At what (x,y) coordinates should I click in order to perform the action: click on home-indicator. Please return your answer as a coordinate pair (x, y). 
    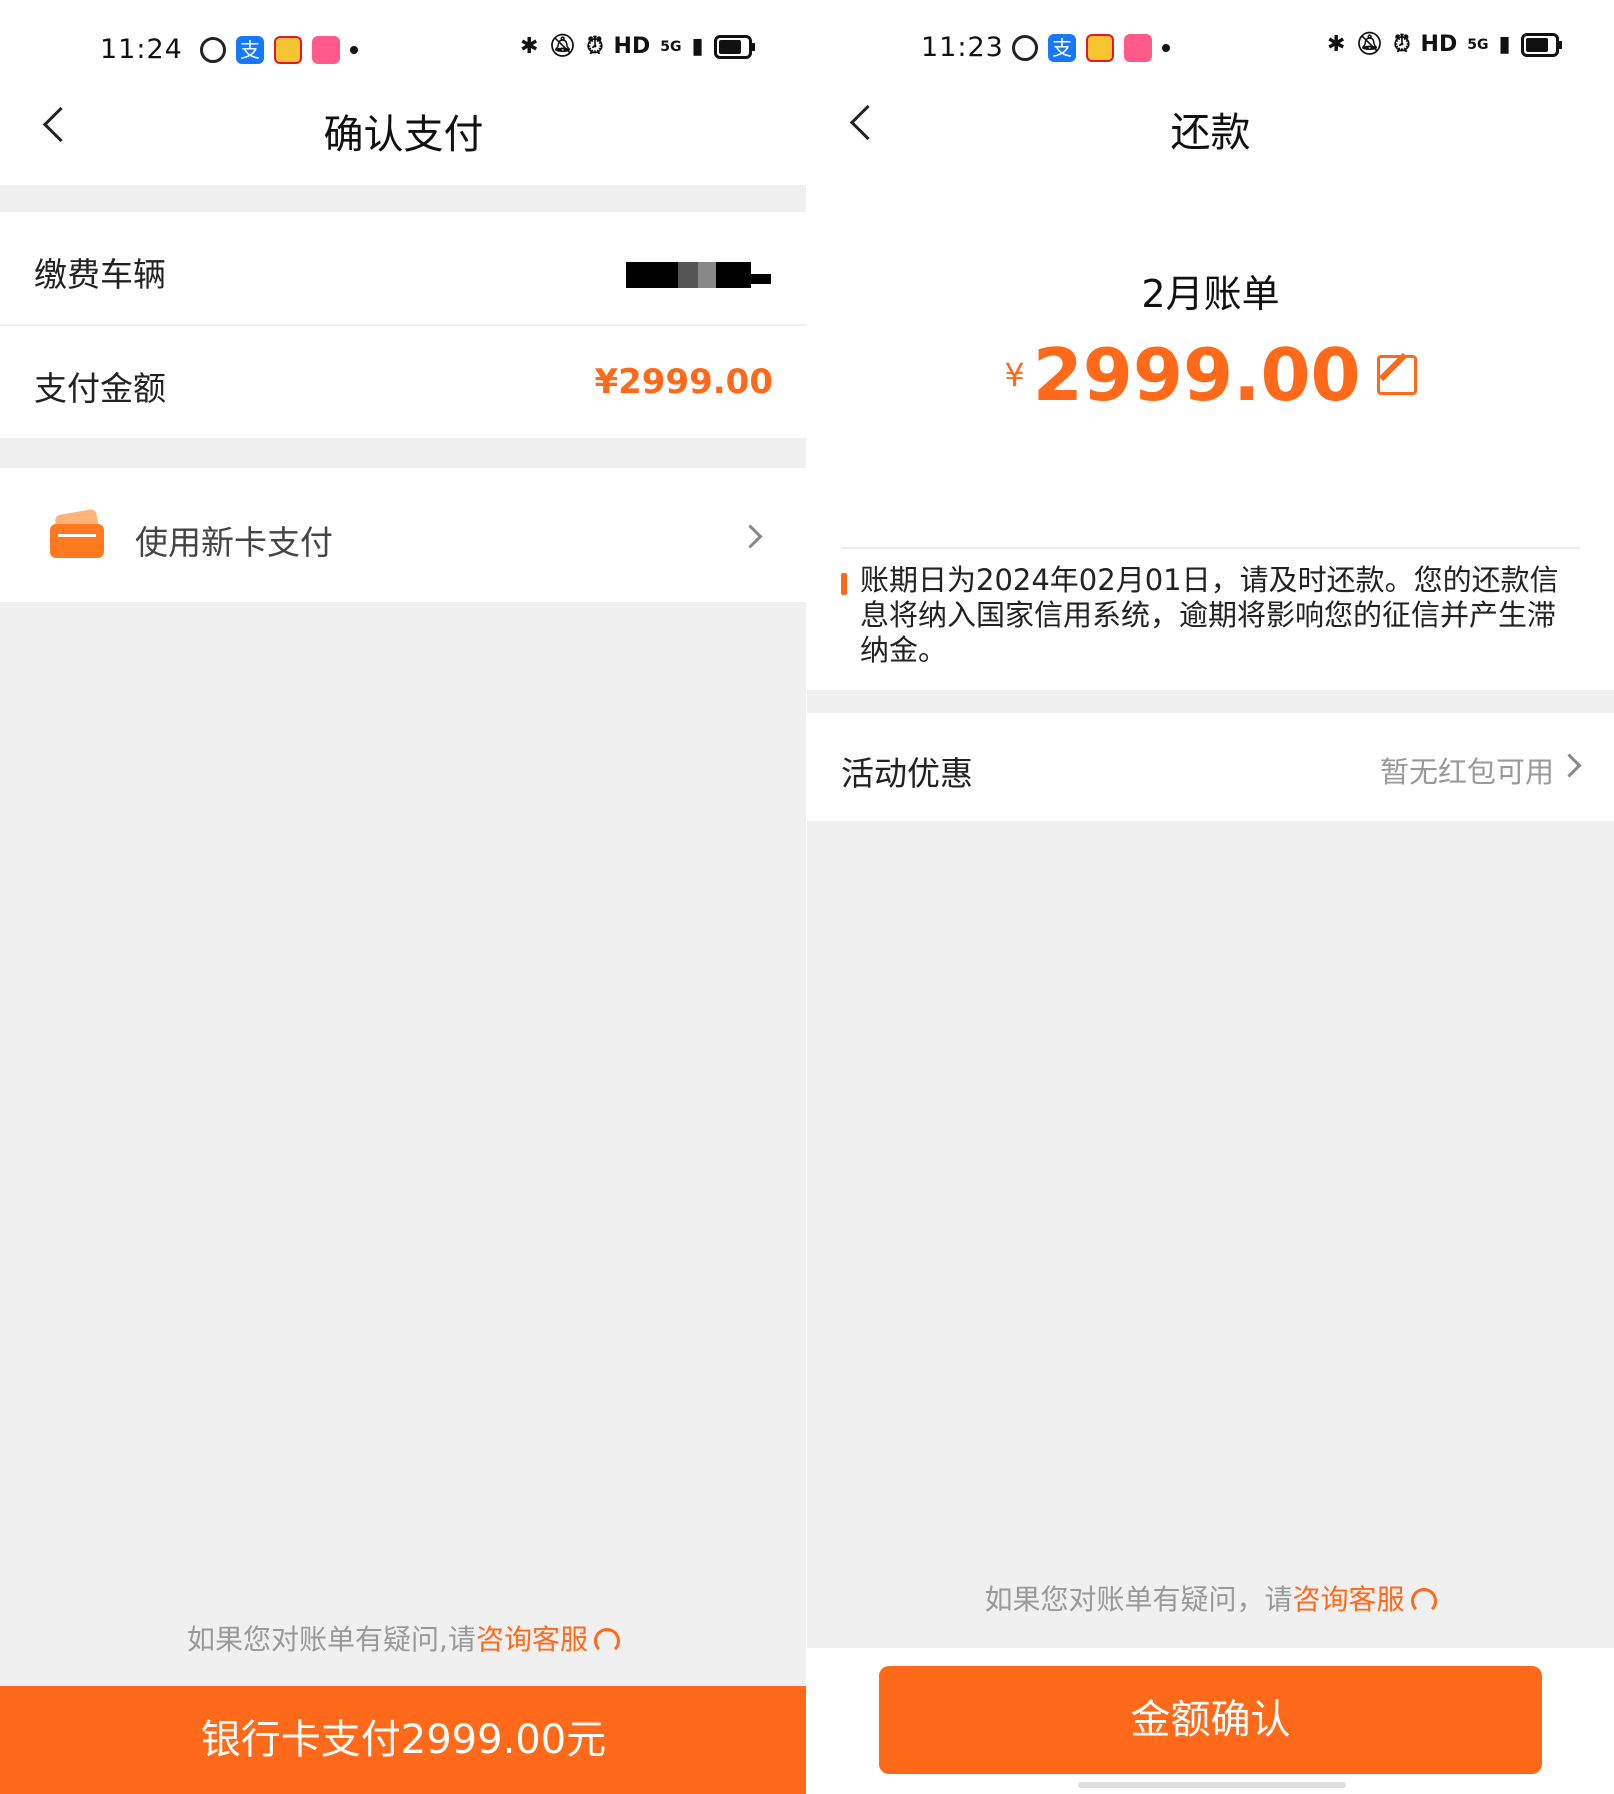
    Looking at the image, I should click on (1212, 1785).